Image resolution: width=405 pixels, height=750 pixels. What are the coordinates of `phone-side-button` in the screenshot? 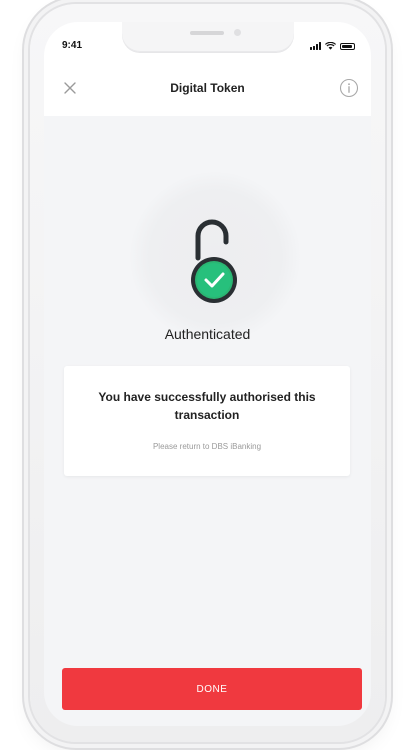 It's located at (389, 229).